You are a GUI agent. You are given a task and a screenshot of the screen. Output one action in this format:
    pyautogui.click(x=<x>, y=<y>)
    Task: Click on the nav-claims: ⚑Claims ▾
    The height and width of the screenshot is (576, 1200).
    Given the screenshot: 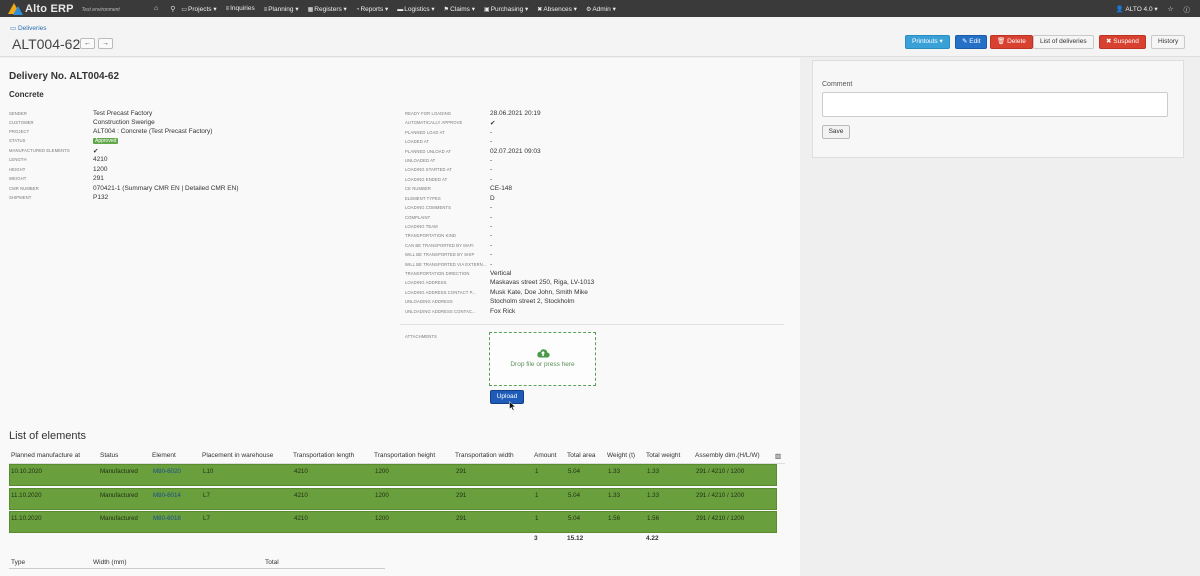 What is the action you would take?
    pyautogui.click(x=459, y=9)
    